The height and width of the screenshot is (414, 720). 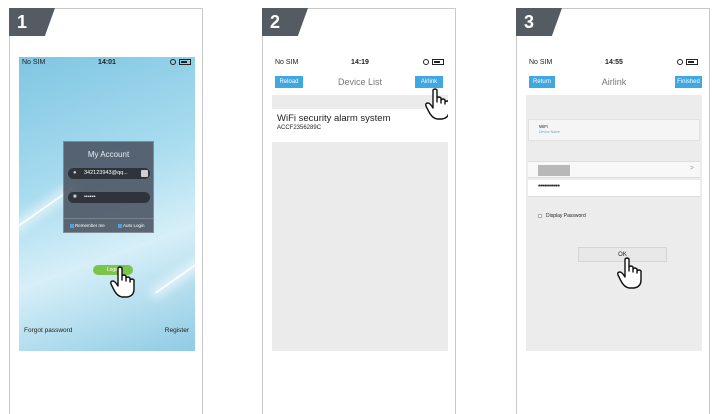 I want to click on status-time: 14:19, so click(x=360, y=62).